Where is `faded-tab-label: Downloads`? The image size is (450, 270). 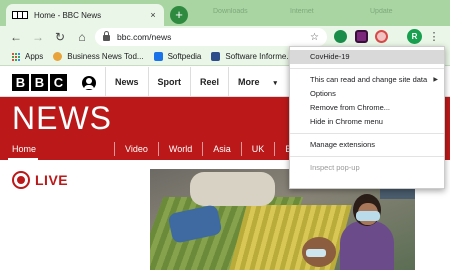
faded-tab-label: Downloads is located at coordinates (230, 11).